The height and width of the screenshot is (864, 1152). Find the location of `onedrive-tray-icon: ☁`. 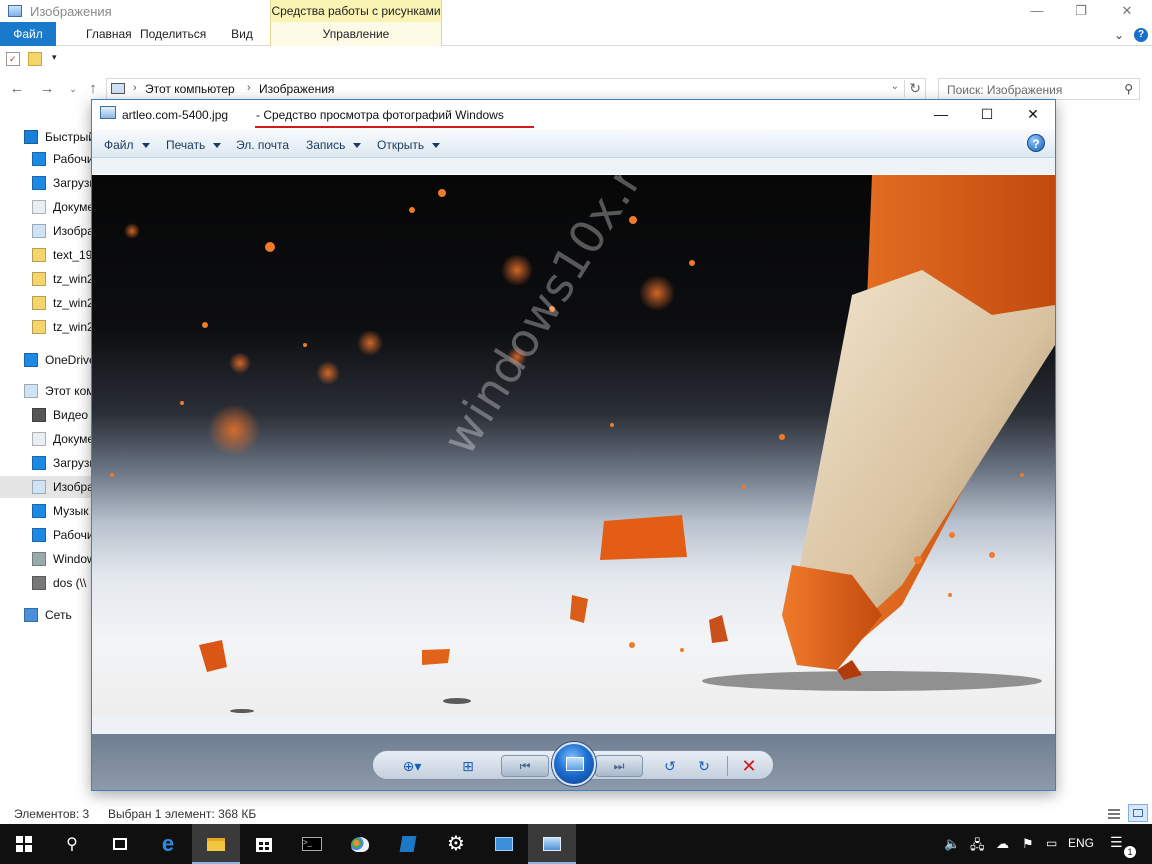

onedrive-tray-icon: ☁ is located at coordinates (1002, 844).